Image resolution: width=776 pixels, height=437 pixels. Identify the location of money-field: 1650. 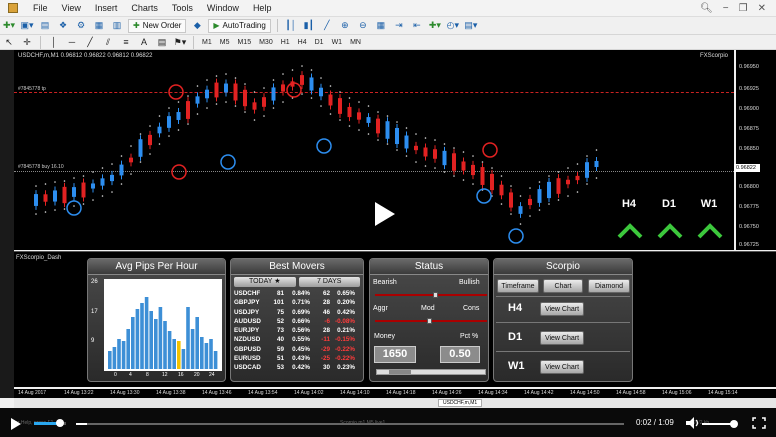
(395, 354).